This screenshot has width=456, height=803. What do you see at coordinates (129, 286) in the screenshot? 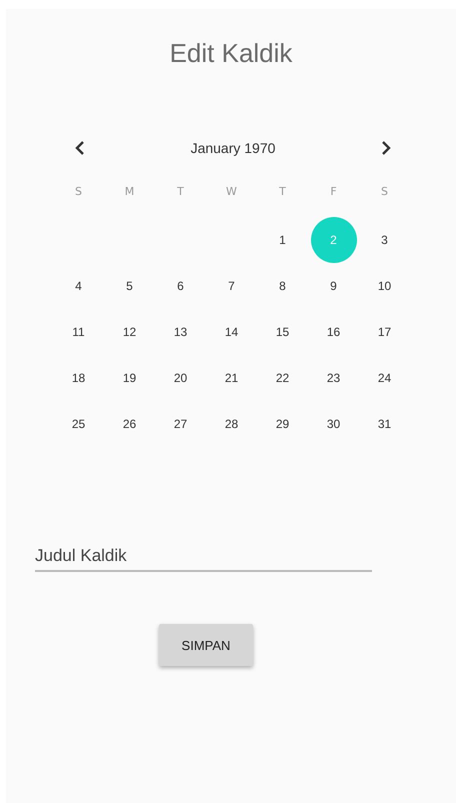
I see `calendar-day: 5` at bounding box center [129, 286].